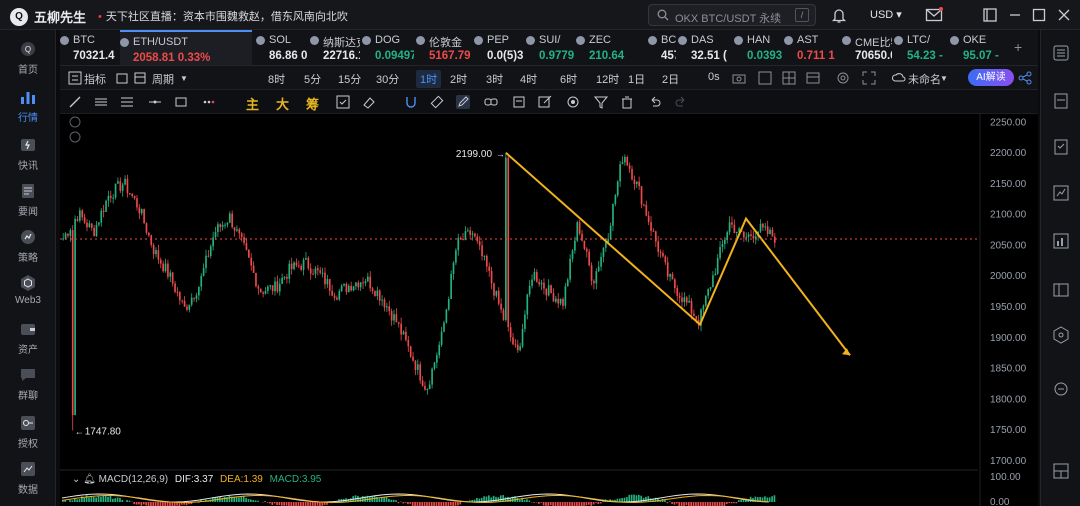  Describe the element at coordinates (28, 384) in the screenshot. I see `nav-item-chat: 群聊` at that location.